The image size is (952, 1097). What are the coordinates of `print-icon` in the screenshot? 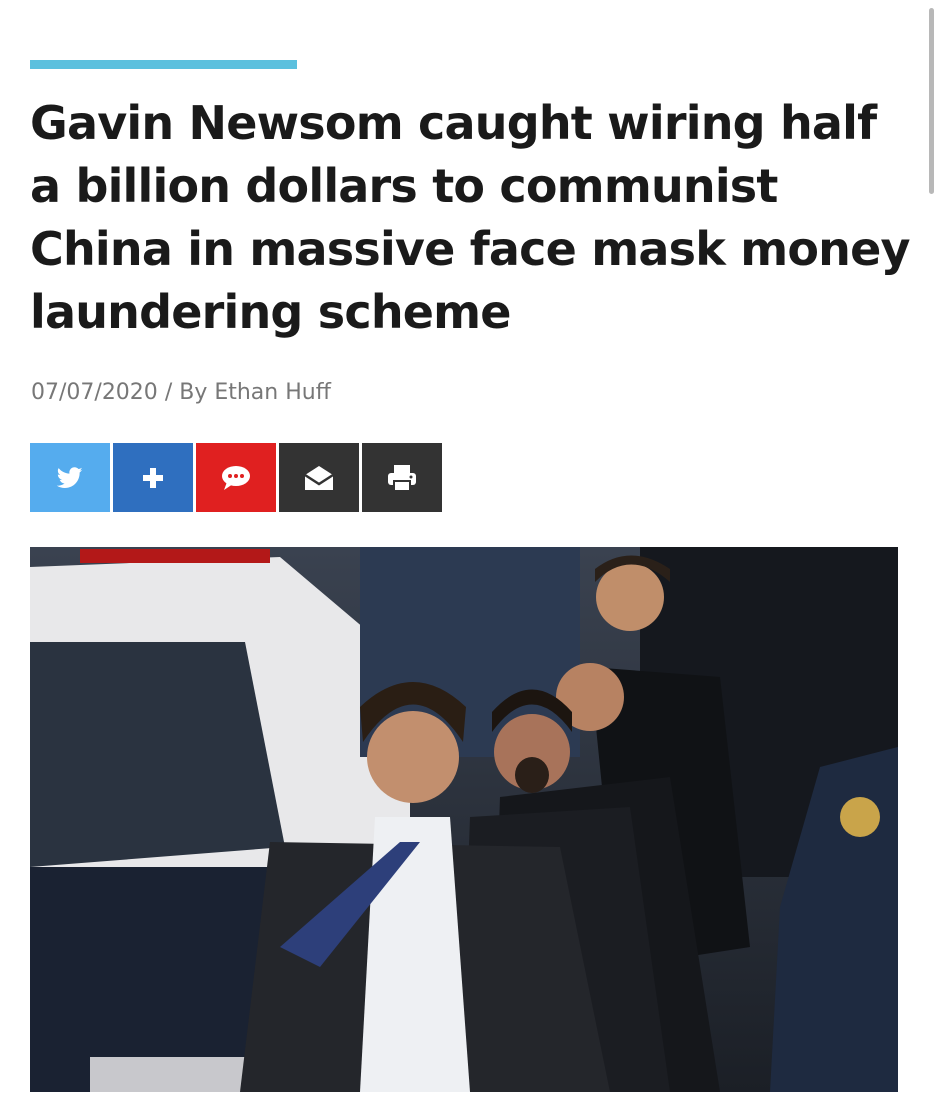 It's located at (402, 478).